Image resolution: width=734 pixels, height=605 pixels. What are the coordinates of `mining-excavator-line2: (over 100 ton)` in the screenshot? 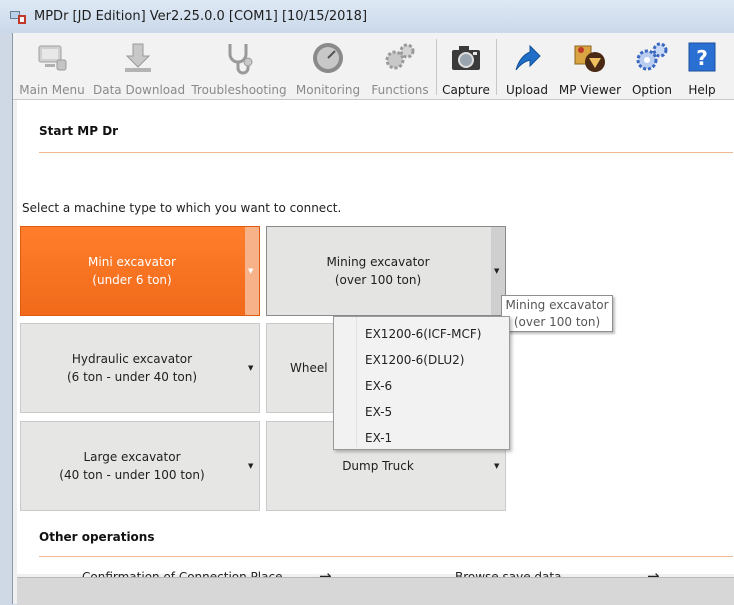 It's located at (378, 280).